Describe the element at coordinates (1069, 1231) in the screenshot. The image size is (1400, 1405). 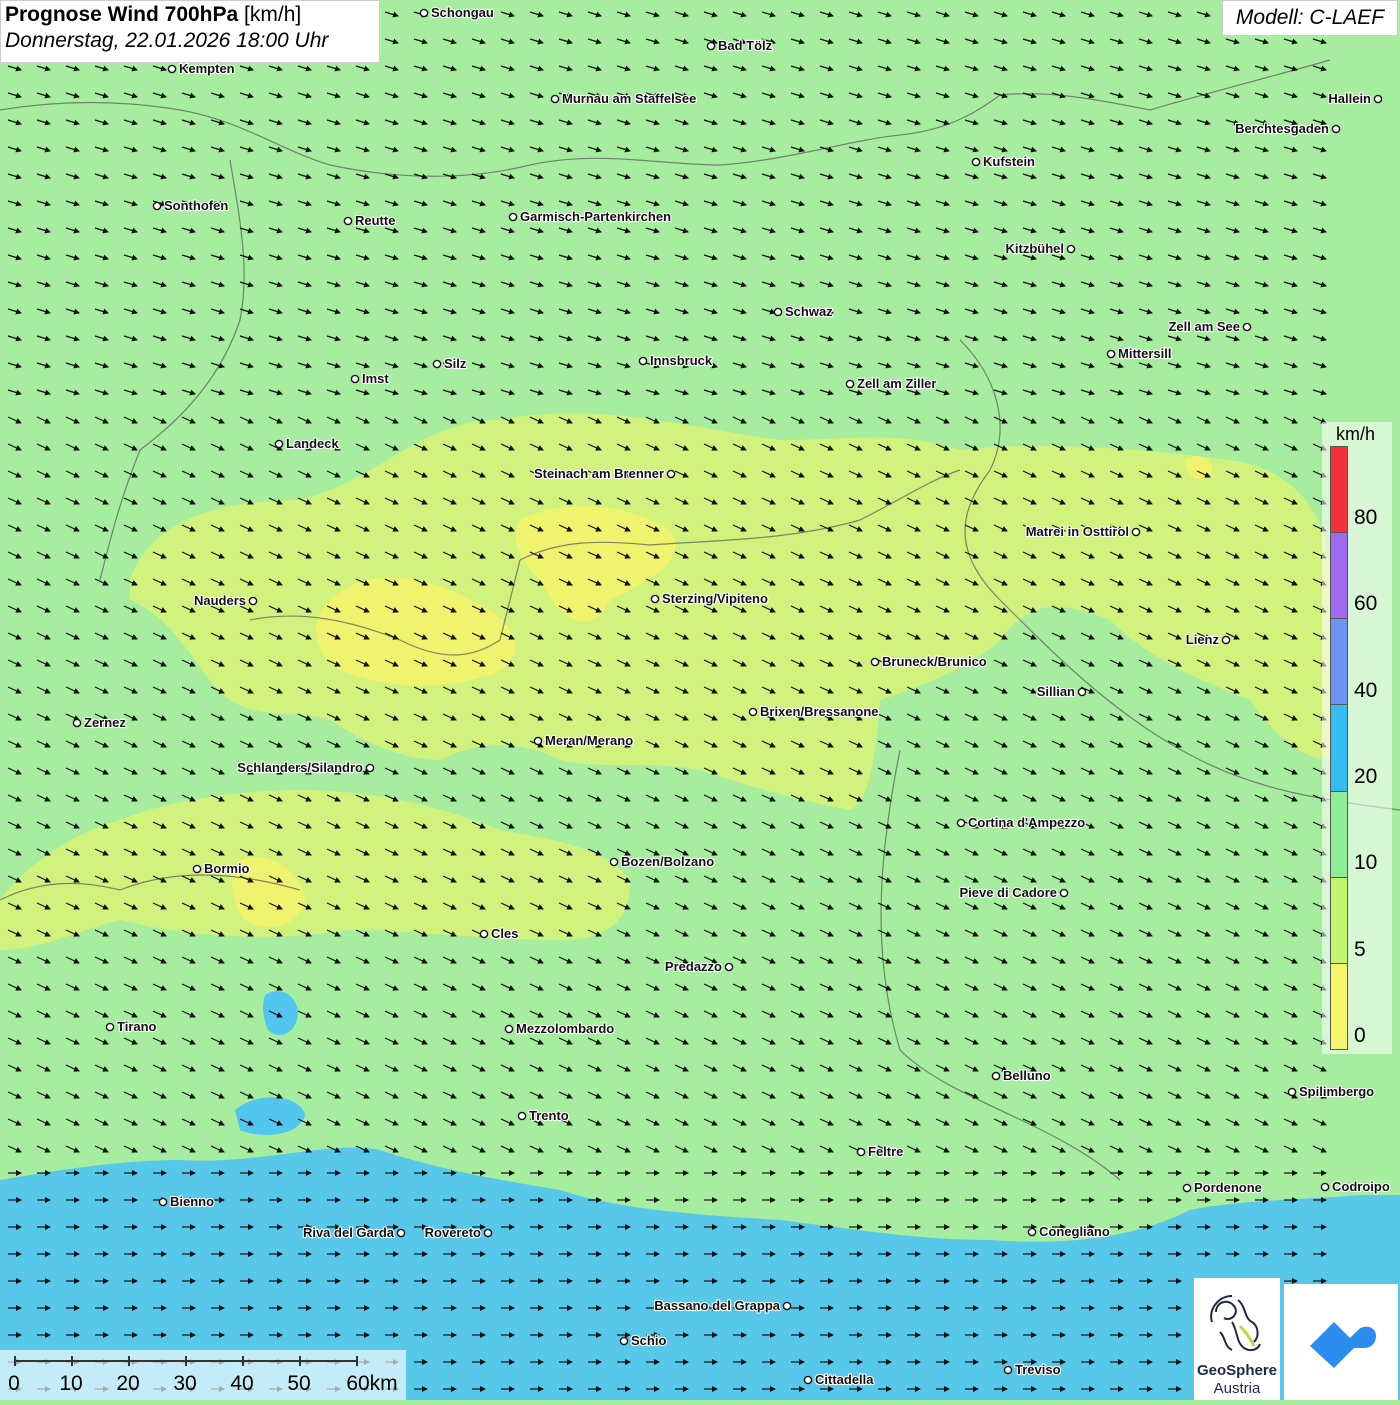
I see `city-marker: Conegliano` at that location.